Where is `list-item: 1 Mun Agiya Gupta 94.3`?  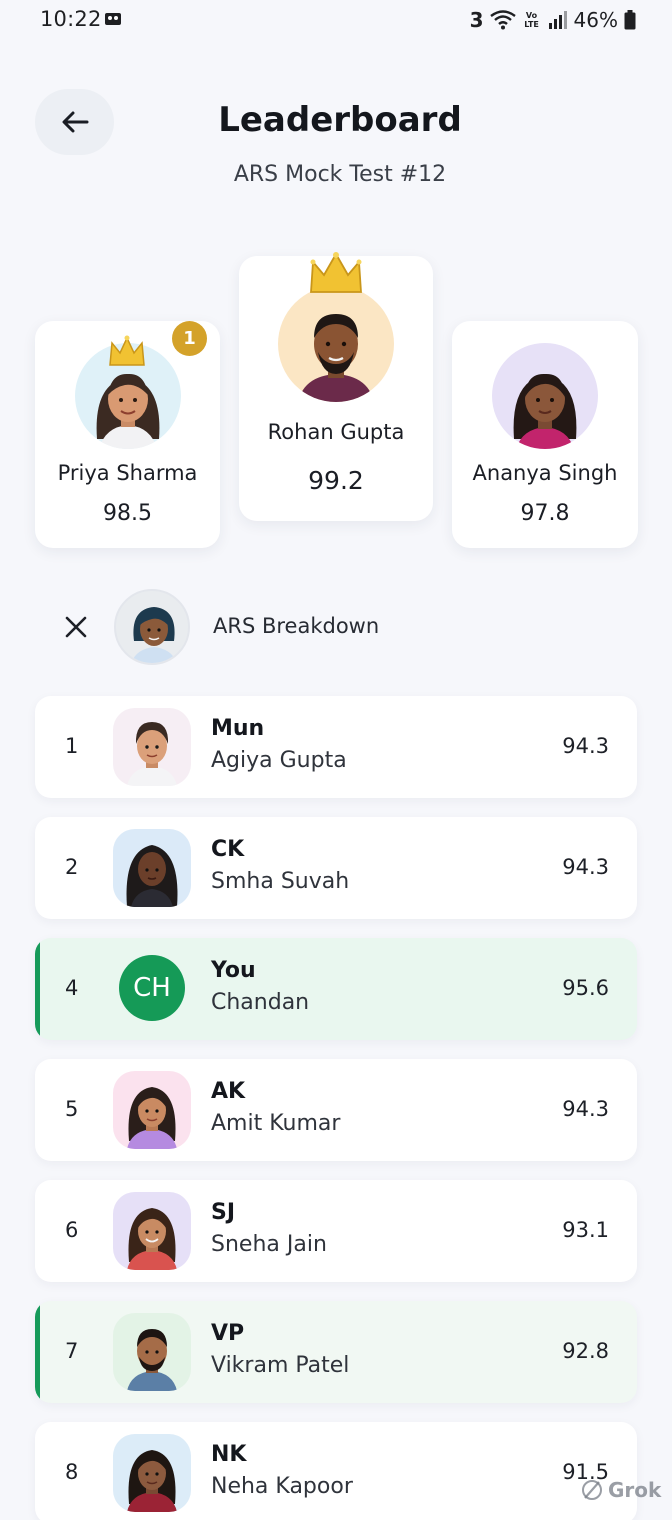 list-item: 1 Mun Agiya Gupta 94.3 is located at coordinates (336, 747).